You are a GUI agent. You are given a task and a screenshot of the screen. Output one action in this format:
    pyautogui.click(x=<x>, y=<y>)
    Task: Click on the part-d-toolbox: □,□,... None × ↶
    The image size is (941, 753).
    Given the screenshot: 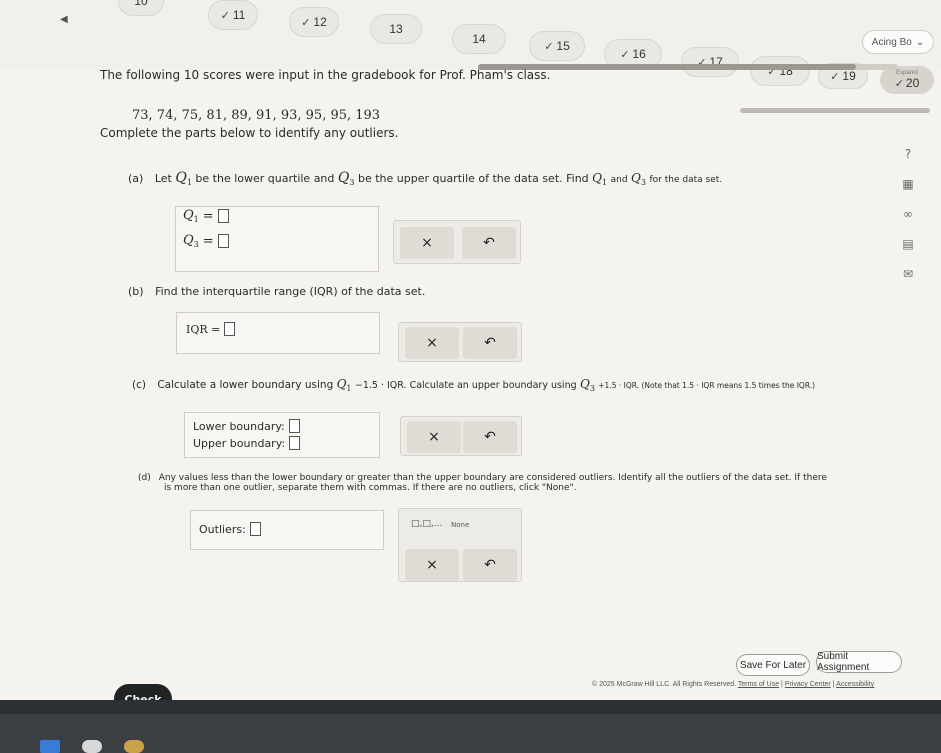 What is the action you would take?
    pyautogui.click(x=460, y=545)
    